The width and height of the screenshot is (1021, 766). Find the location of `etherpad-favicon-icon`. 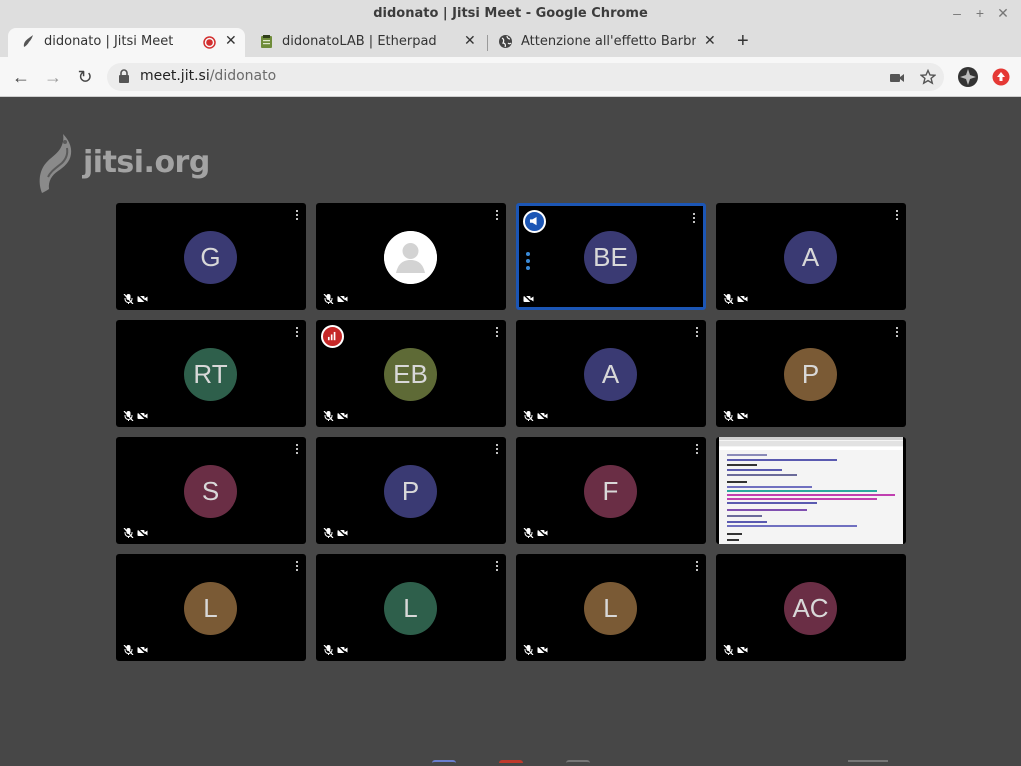

etherpad-favicon-icon is located at coordinates (266, 41).